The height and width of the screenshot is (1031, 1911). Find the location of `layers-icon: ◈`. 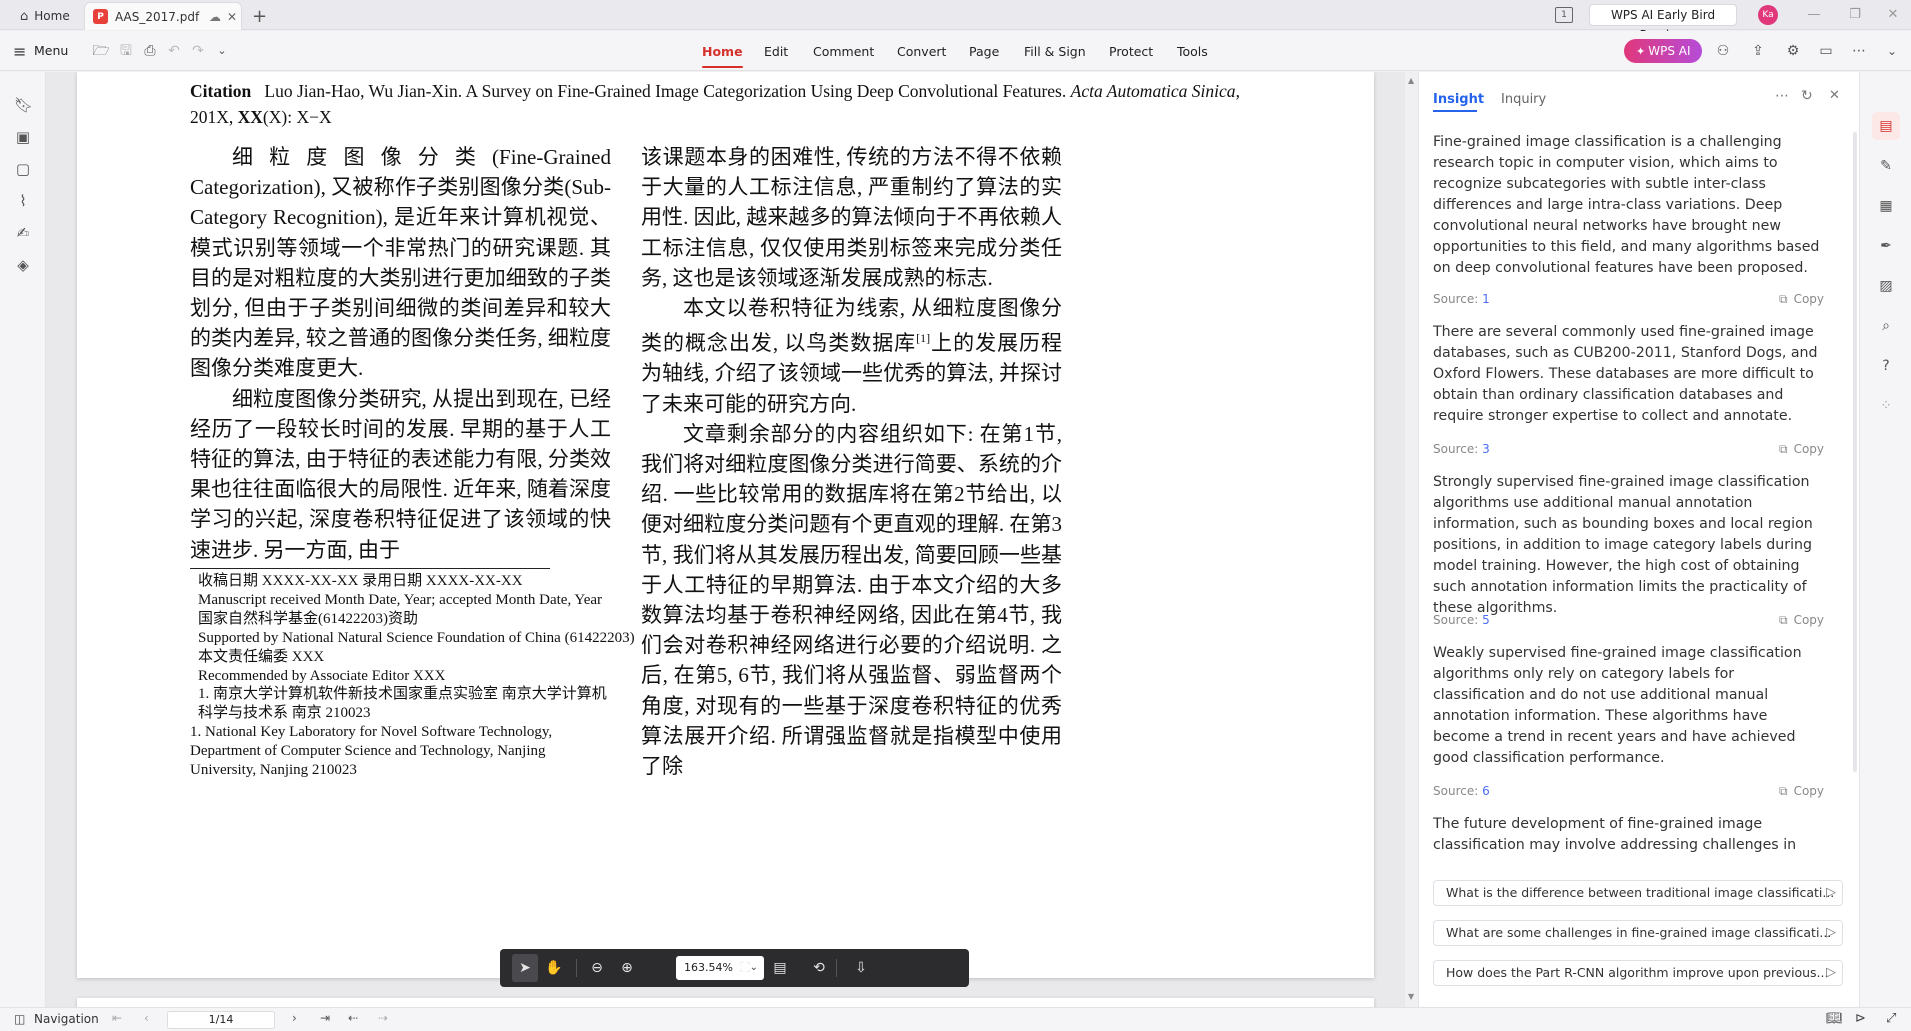

layers-icon: ◈ is located at coordinates (23, 265).